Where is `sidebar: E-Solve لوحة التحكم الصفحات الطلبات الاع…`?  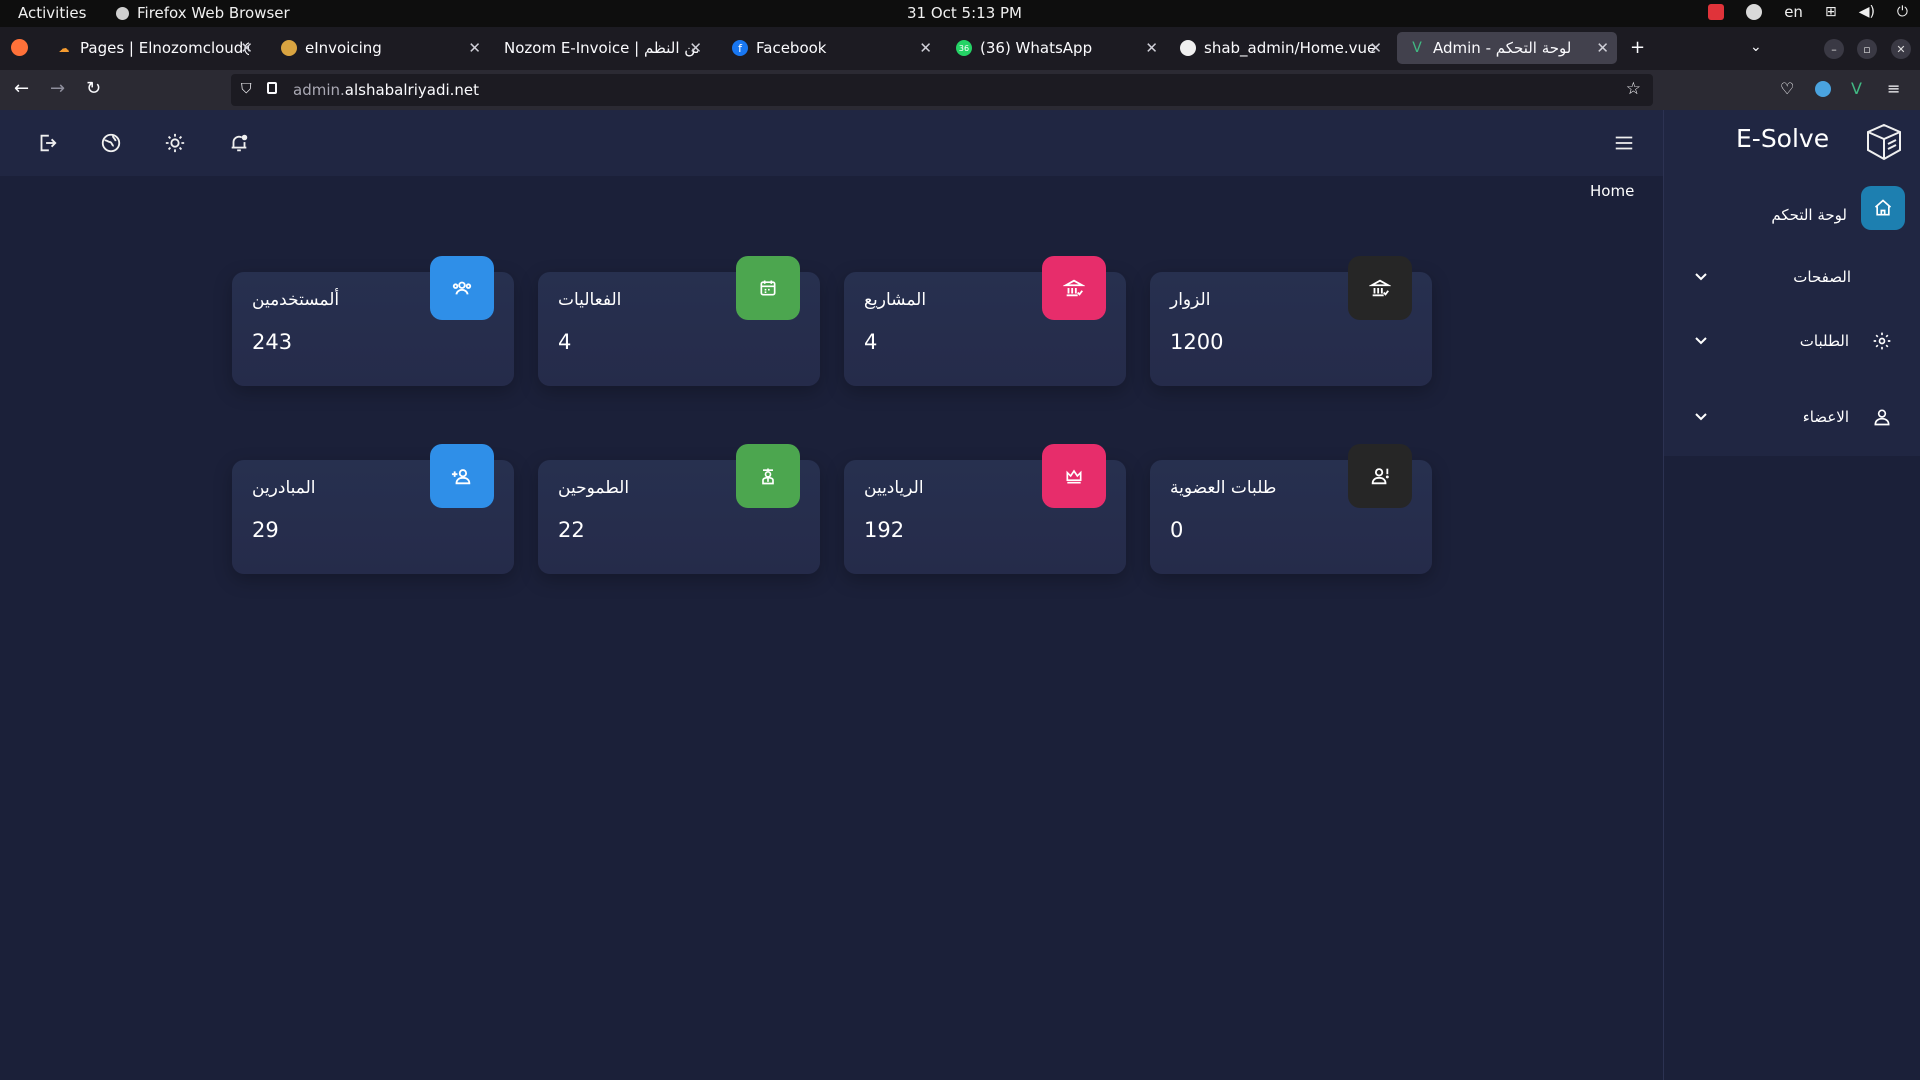 sidebar: E-Solve لوحة التحكم الصفحات الطلبات الاع… is located at coordinates (1791, 595).